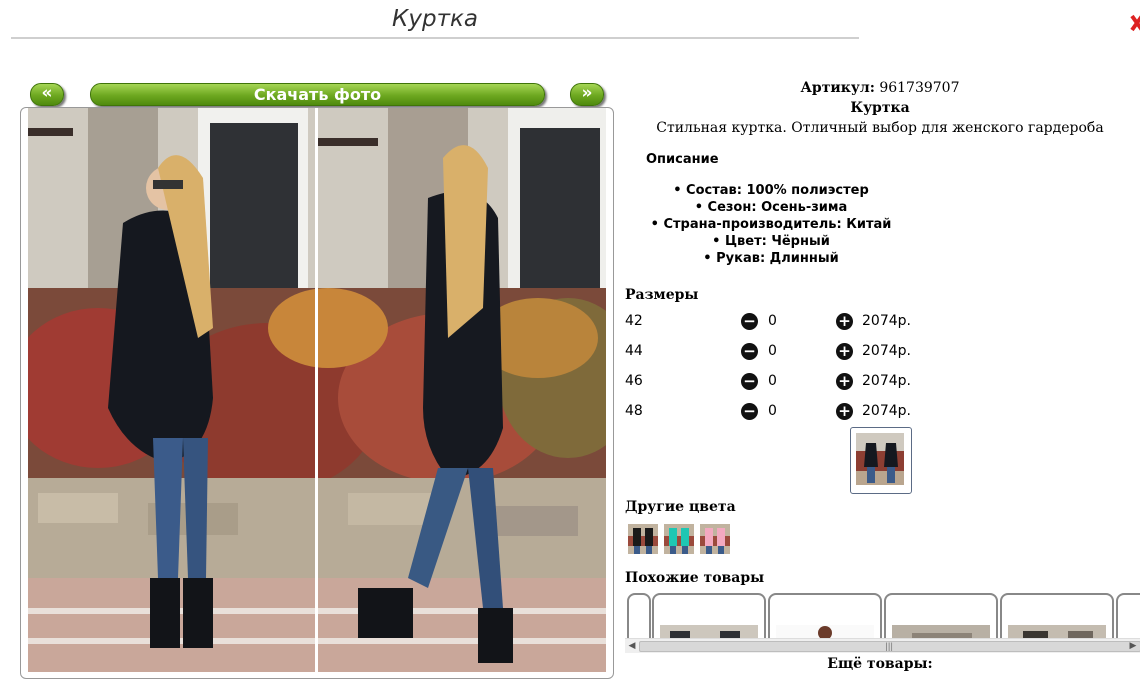 This screenshot has height=679, width=1140. I want to click on scroll-left-icon: ◀, so click(632, 646).